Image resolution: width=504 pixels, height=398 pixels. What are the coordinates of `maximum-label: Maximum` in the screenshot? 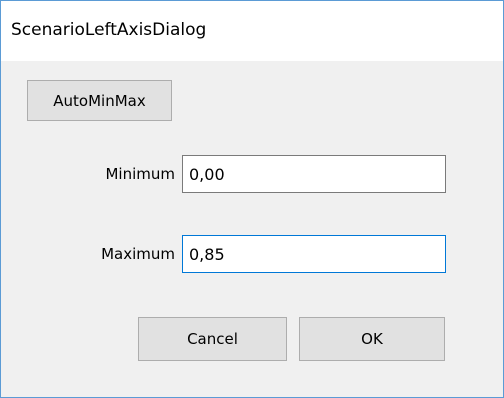 It's located at (138, 254).